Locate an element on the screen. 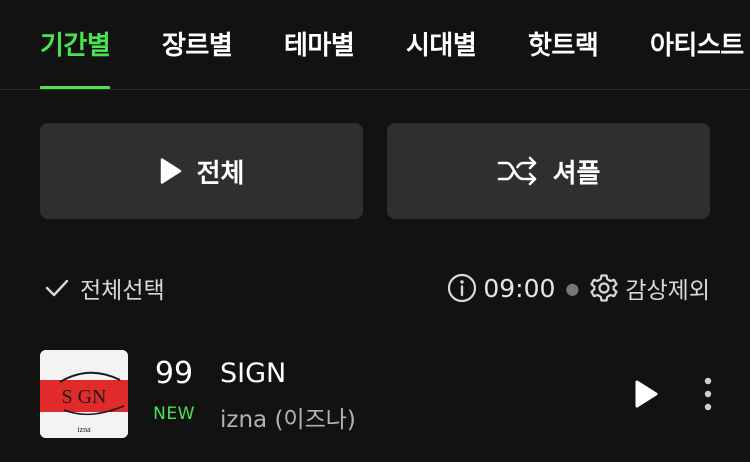  tab-hot-track: 핫트랙 is located at coordinates (563, 58).